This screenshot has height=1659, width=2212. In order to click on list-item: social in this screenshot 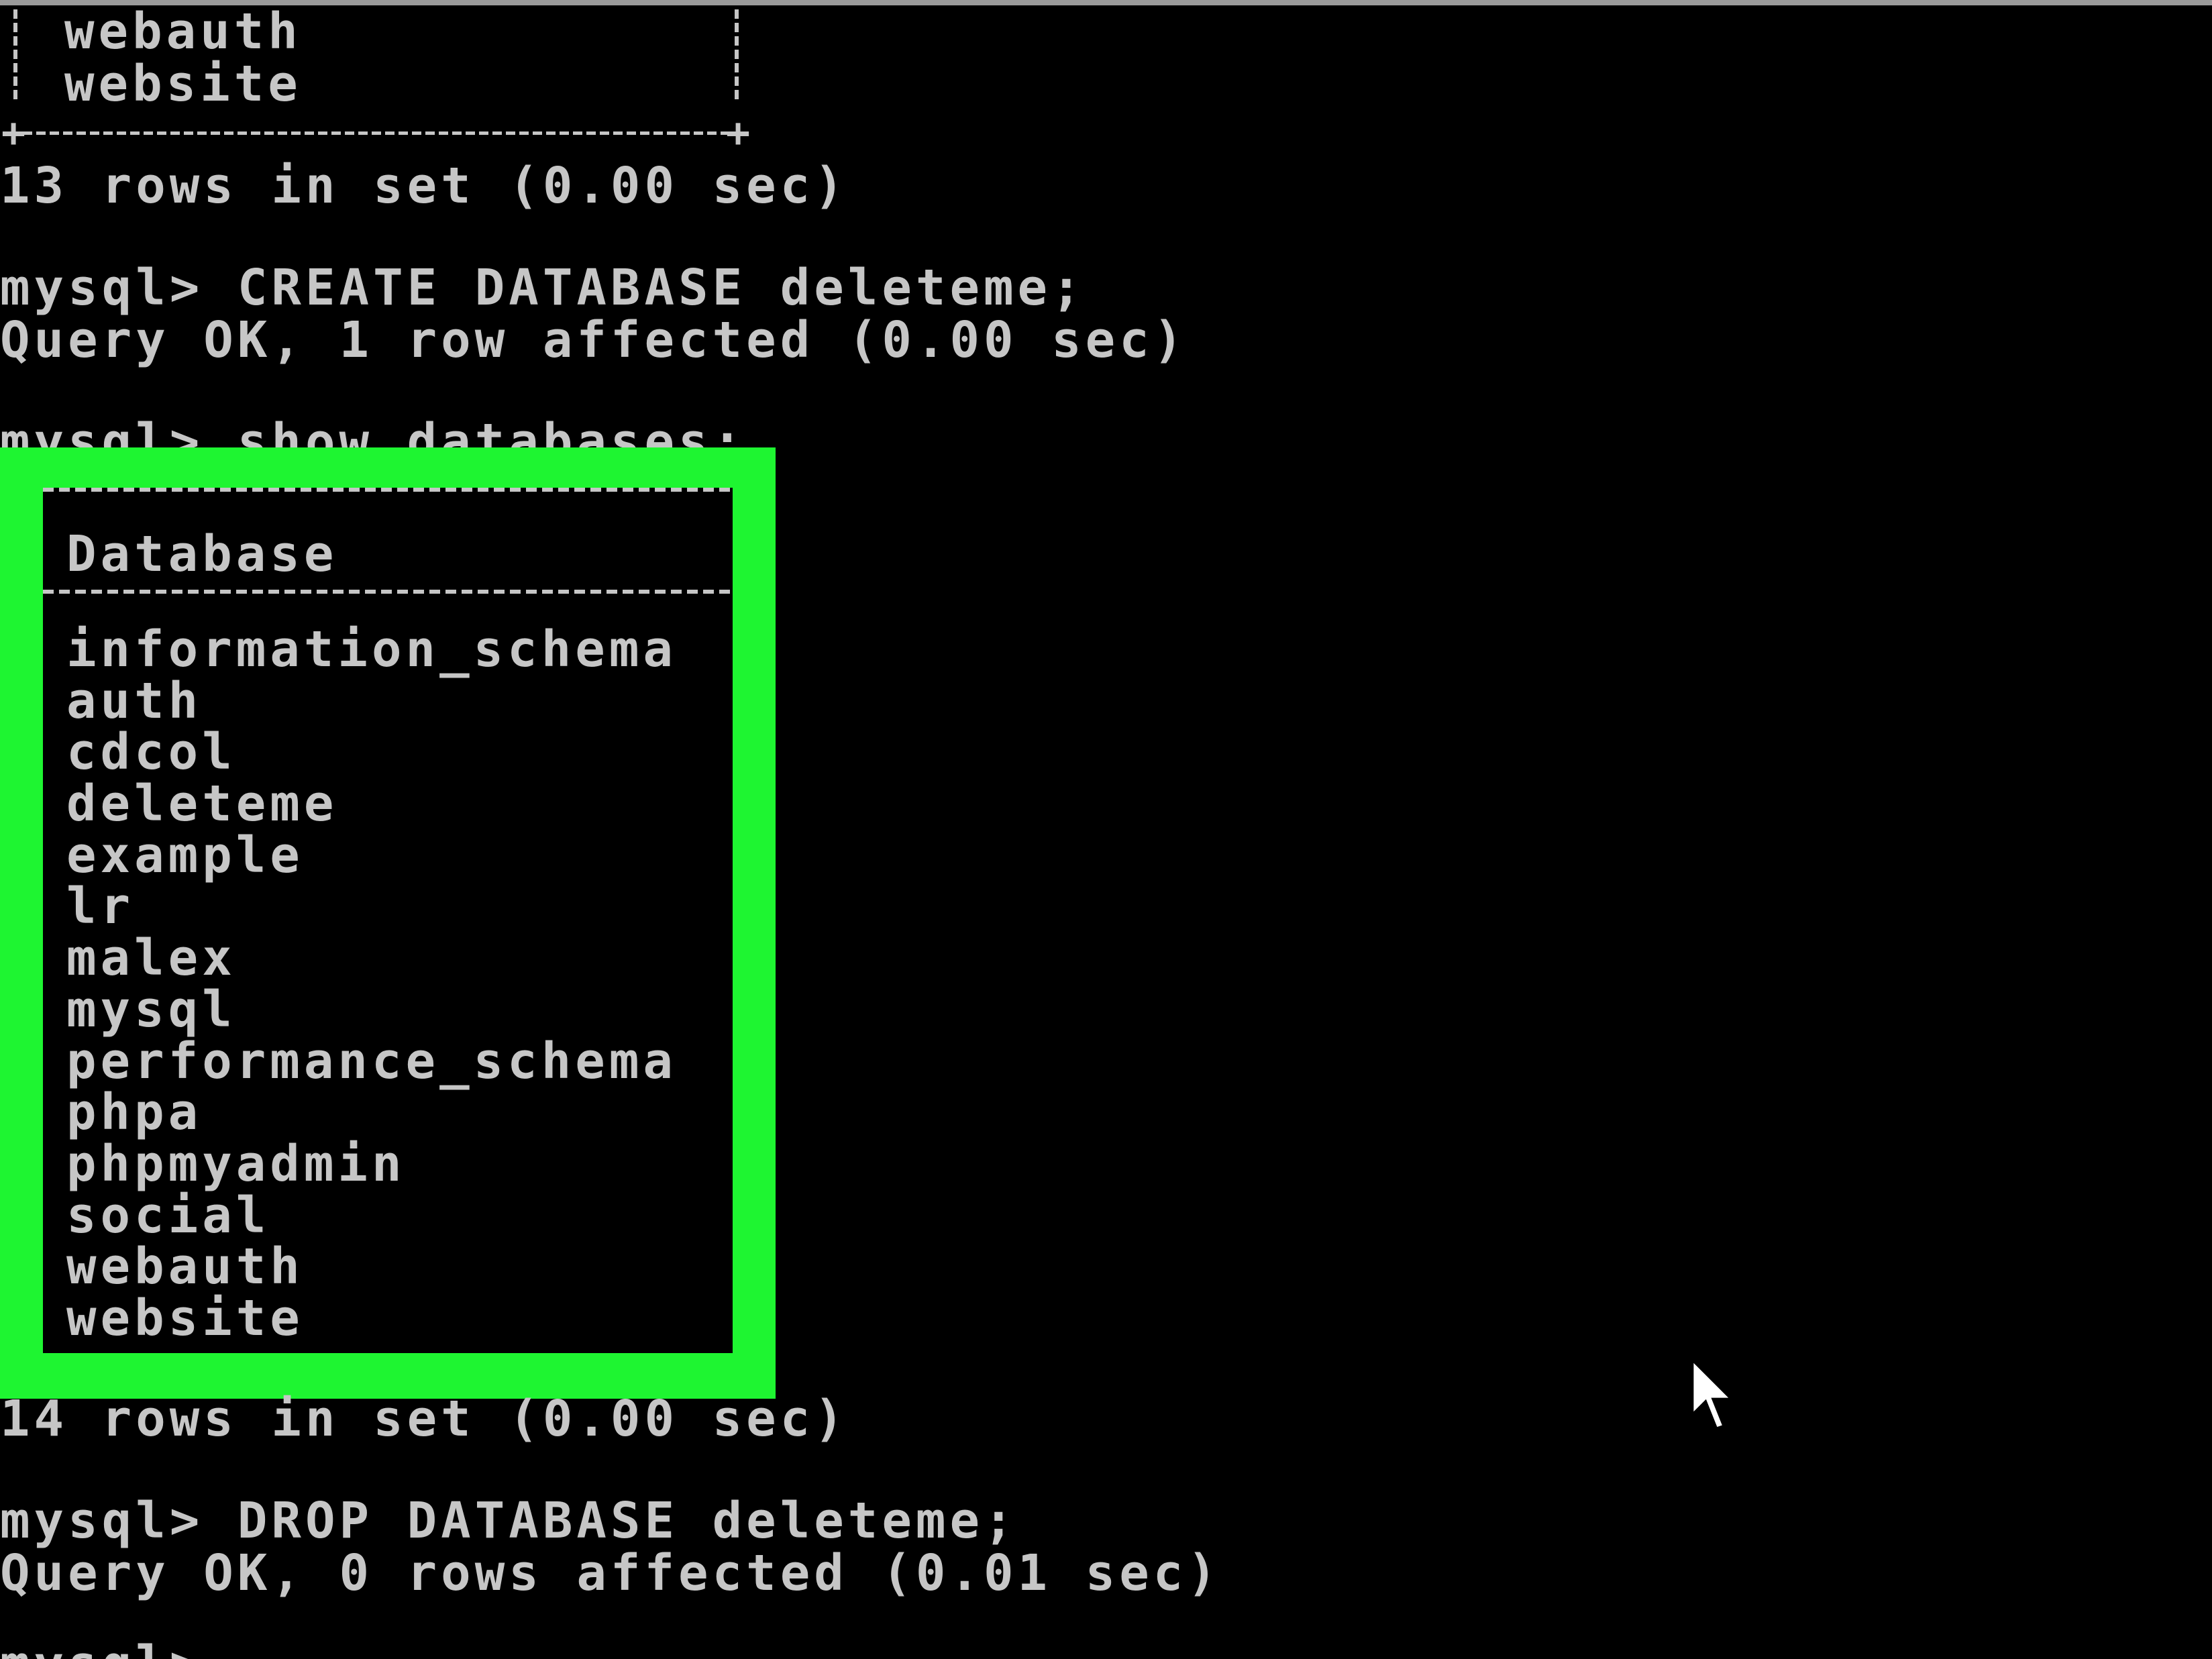, I will do `click(168, 1215)`.